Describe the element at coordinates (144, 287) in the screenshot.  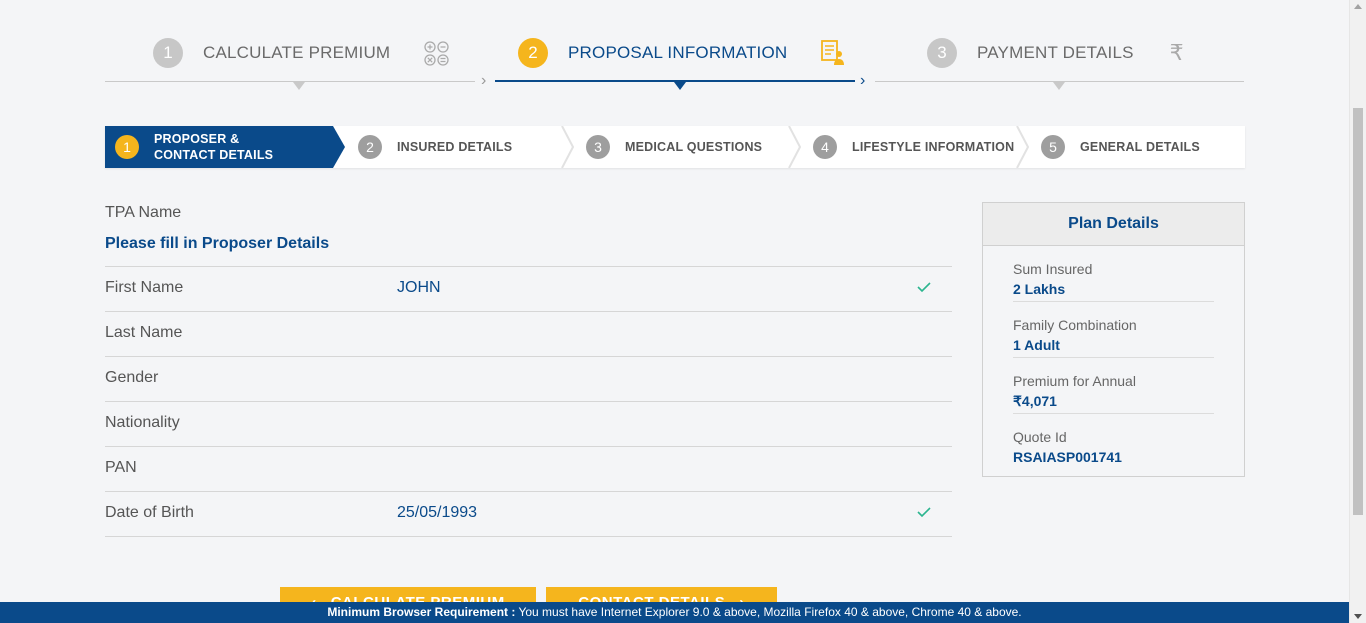
I see `field-label: First Name` at that location.